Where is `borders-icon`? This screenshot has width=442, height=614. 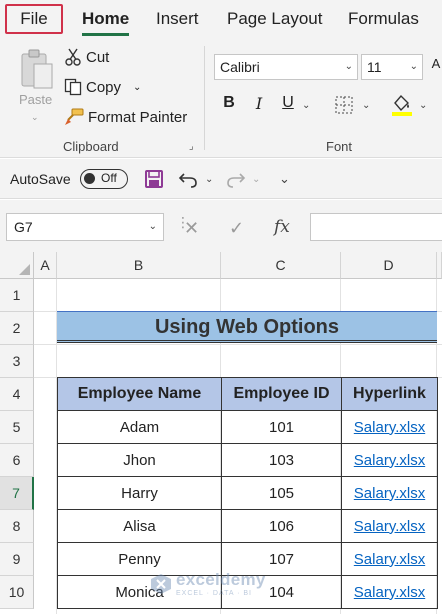 borders-icon is located at coordinates (344, 105).